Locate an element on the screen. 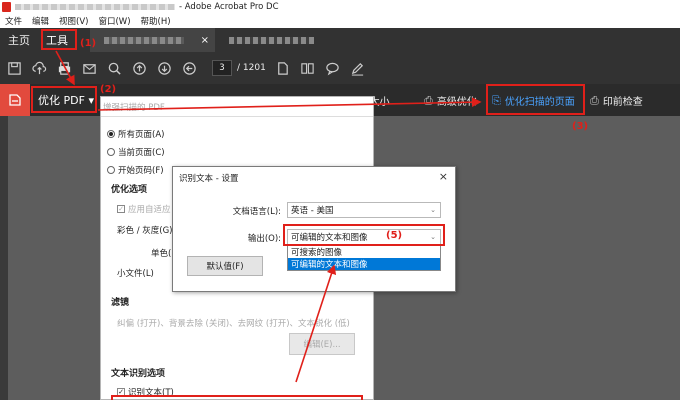 The image size is (680, 400). radio-current-page-dot is located at coordinates (111, 152).